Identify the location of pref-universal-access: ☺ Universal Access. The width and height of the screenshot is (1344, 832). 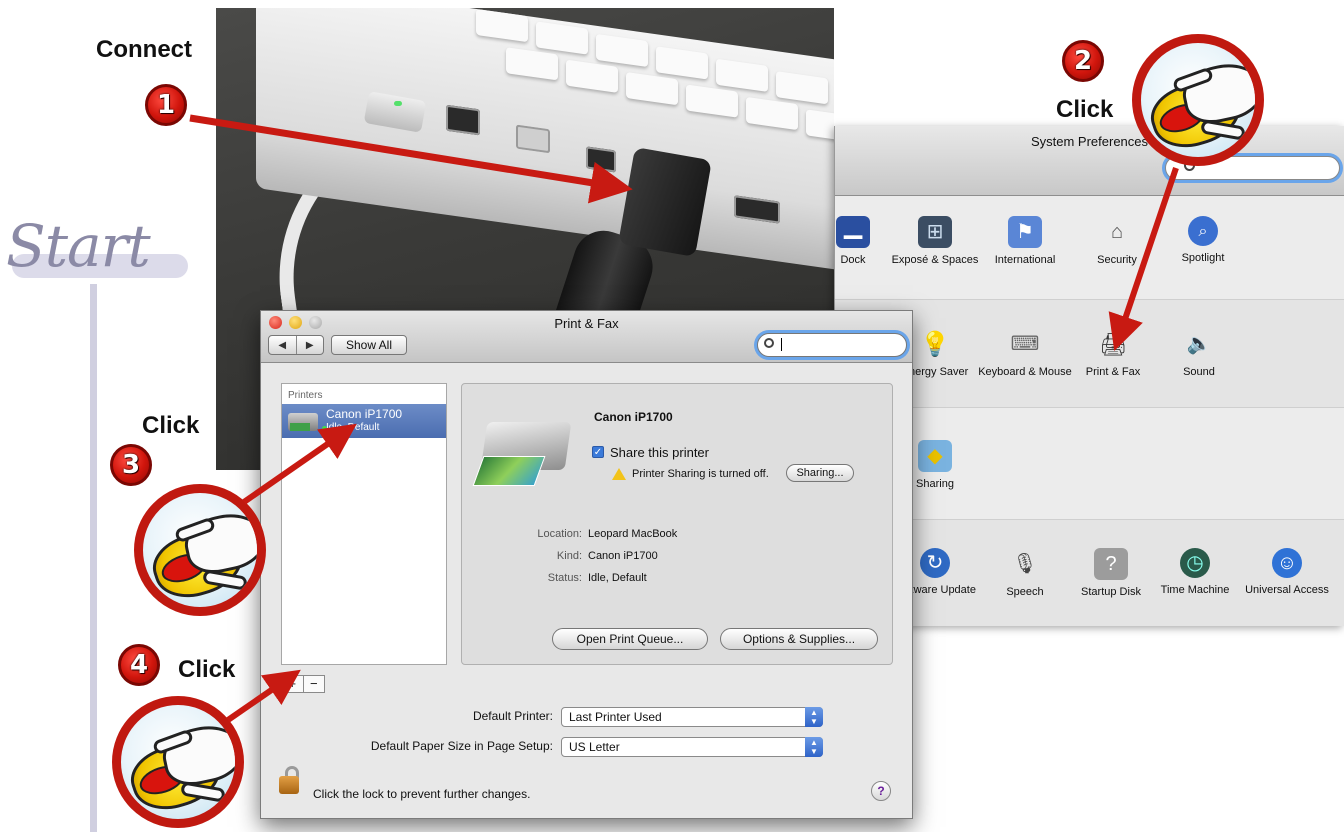
(1287, 572).